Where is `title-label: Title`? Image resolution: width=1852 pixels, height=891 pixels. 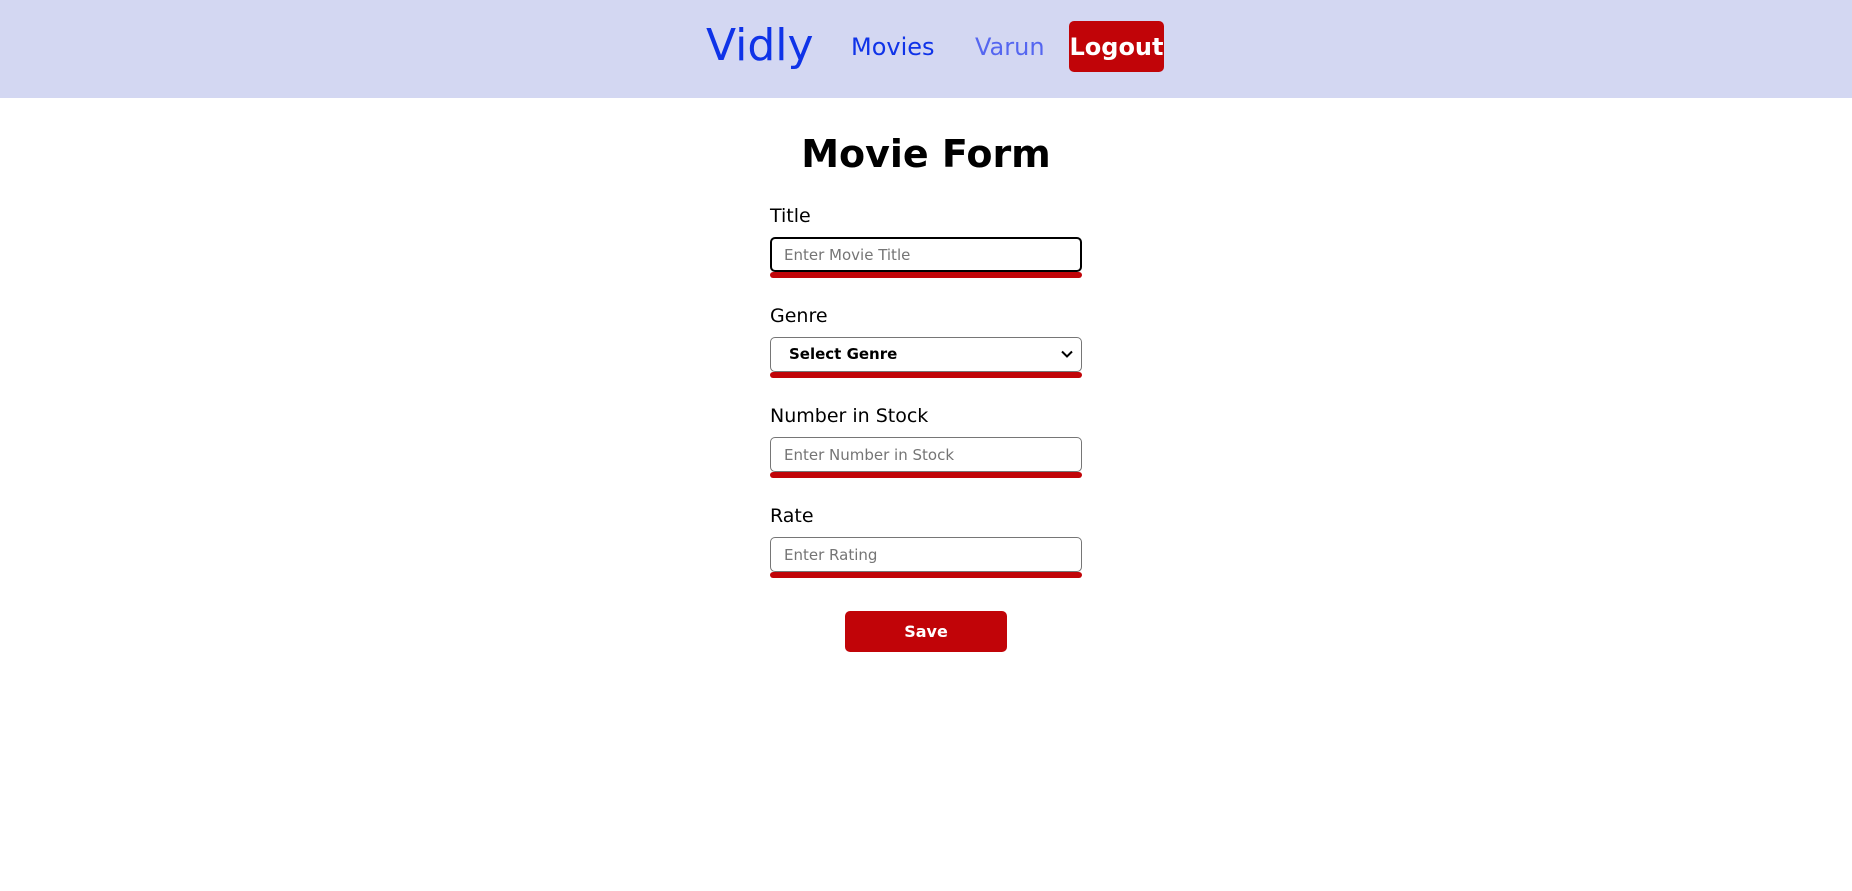 title-label: Title is located at coordinates (790, 216).